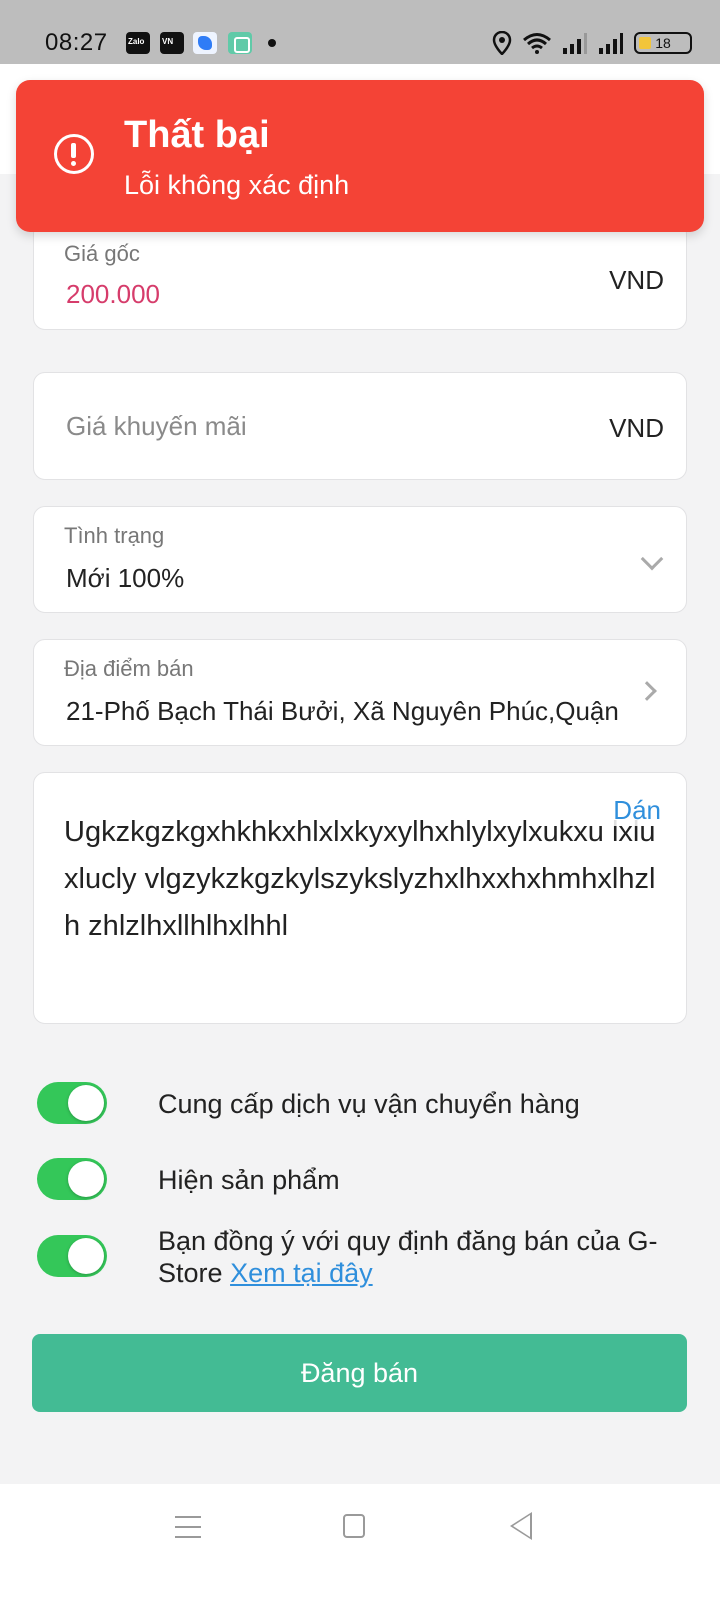  What do you see at coordinates (592, 43) in the screenshot?
I see `status-indicators: 18` at bounding box center [592, 43].